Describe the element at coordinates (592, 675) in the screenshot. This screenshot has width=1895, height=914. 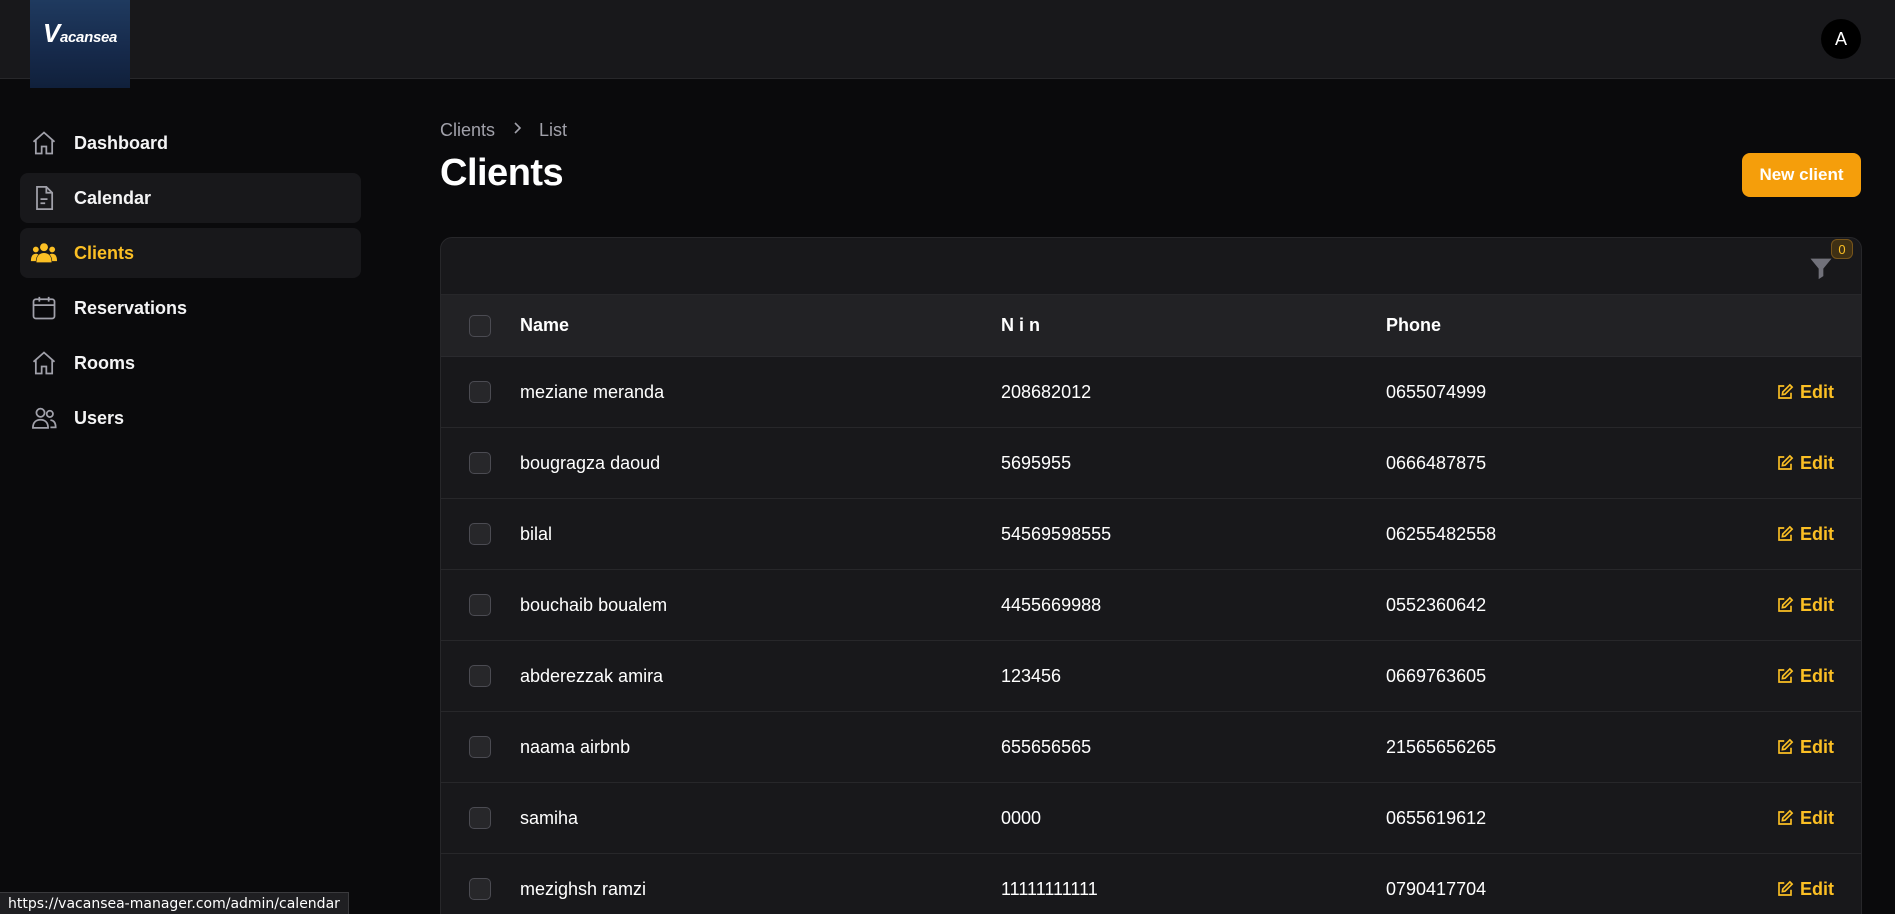
I see `cell-name: abderezzak amira` at that location.